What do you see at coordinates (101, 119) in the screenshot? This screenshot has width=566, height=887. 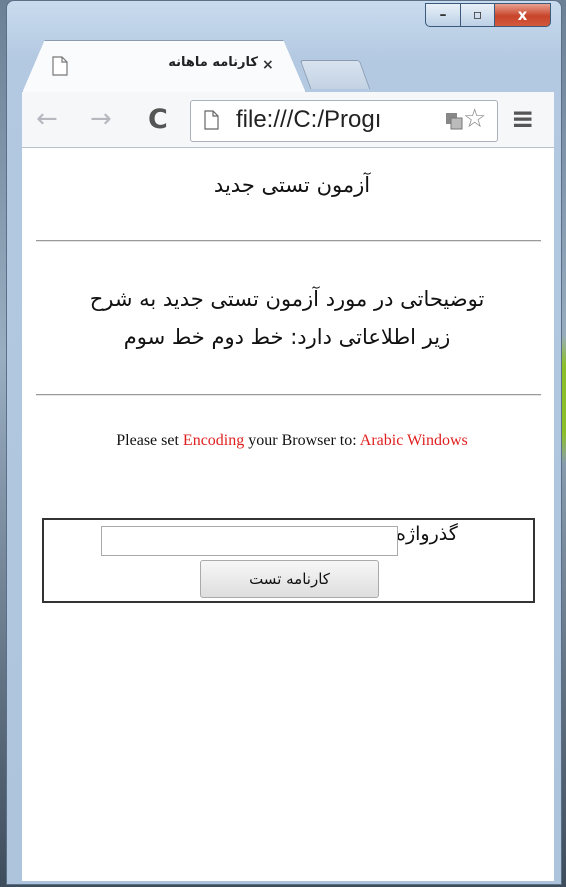 I see `forward-icon: →` at bounding box center [101, 119].